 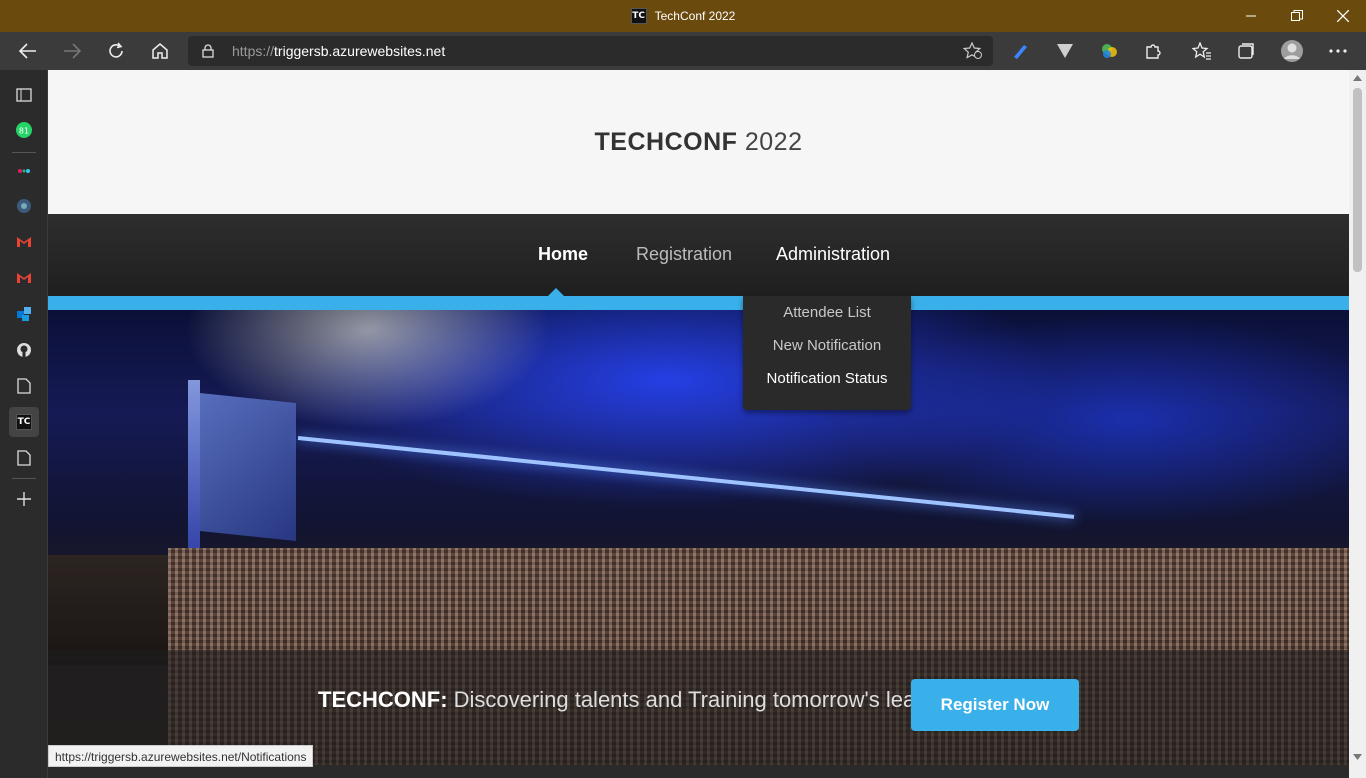 I want to click on browser-toolbar: https://triggersb.azurewebsites.net, so click(x=683, y=51).